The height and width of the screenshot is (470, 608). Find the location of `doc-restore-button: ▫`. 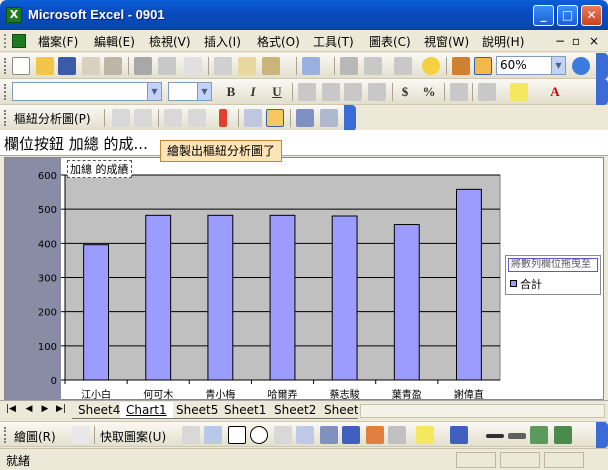

doc-restore-button: ▫ is located at coordinates (576, 41).